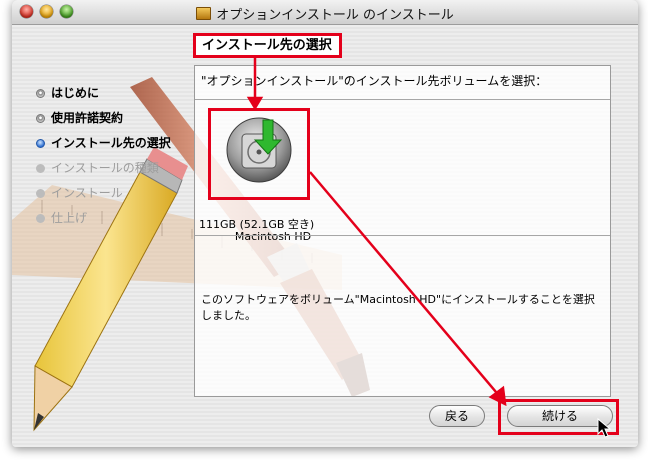 This screenshot has height=465, width=648. Describe the element at coordinates (560, 416) in the screenshot. I see `continue-button: 続ける` at that location.